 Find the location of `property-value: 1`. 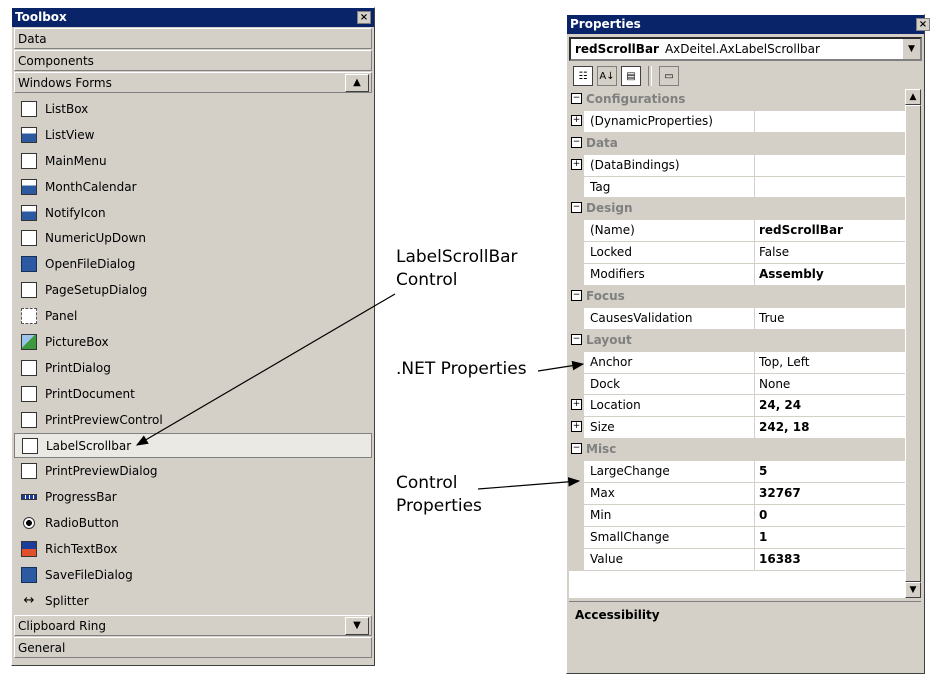

property-value: 1 is located at coordinates (838, 538).